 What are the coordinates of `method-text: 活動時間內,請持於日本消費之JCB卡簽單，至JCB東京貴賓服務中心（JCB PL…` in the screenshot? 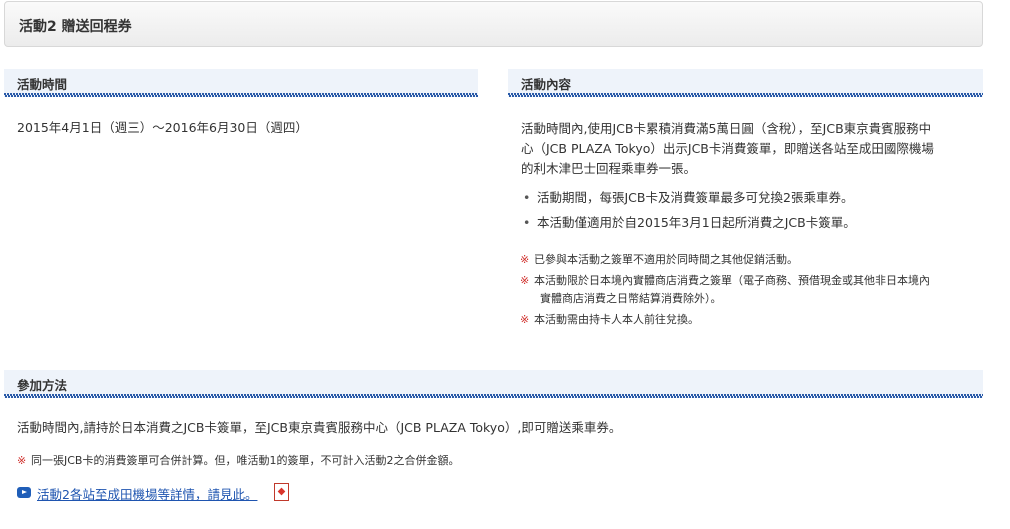 It's located at (319, 427).